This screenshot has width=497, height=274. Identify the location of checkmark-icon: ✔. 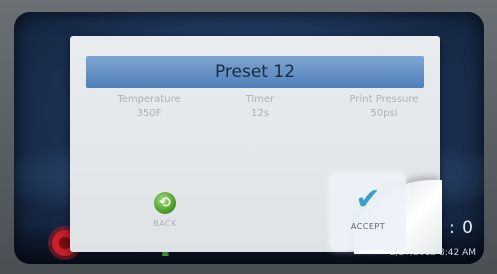
(368, 199).